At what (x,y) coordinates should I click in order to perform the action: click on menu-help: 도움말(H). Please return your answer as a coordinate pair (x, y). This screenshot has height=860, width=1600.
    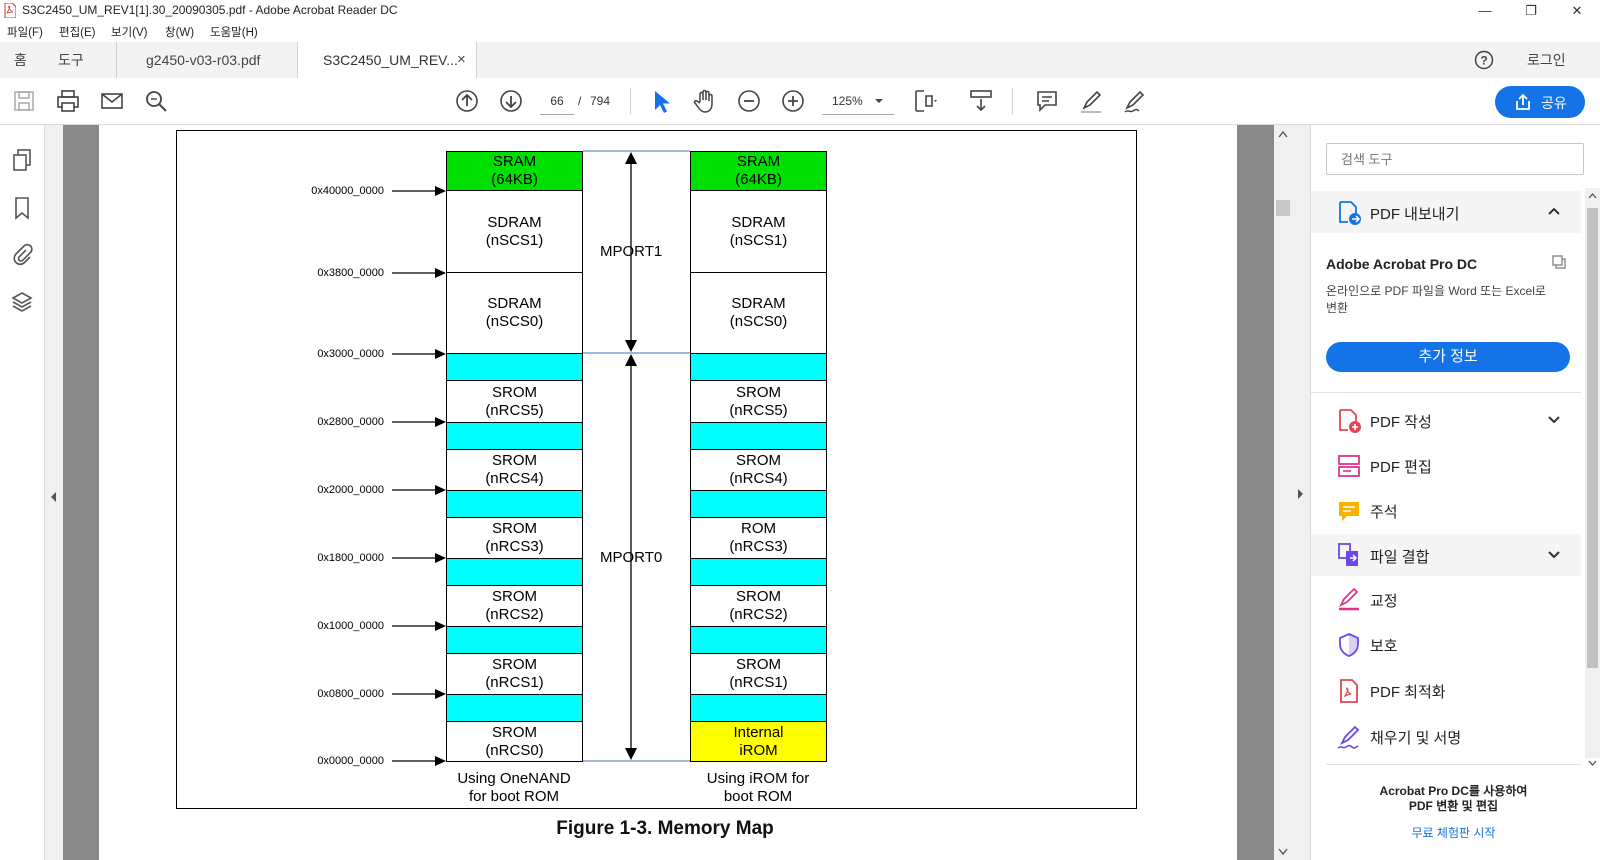
    Looking at the image, I should click on (234, 32).